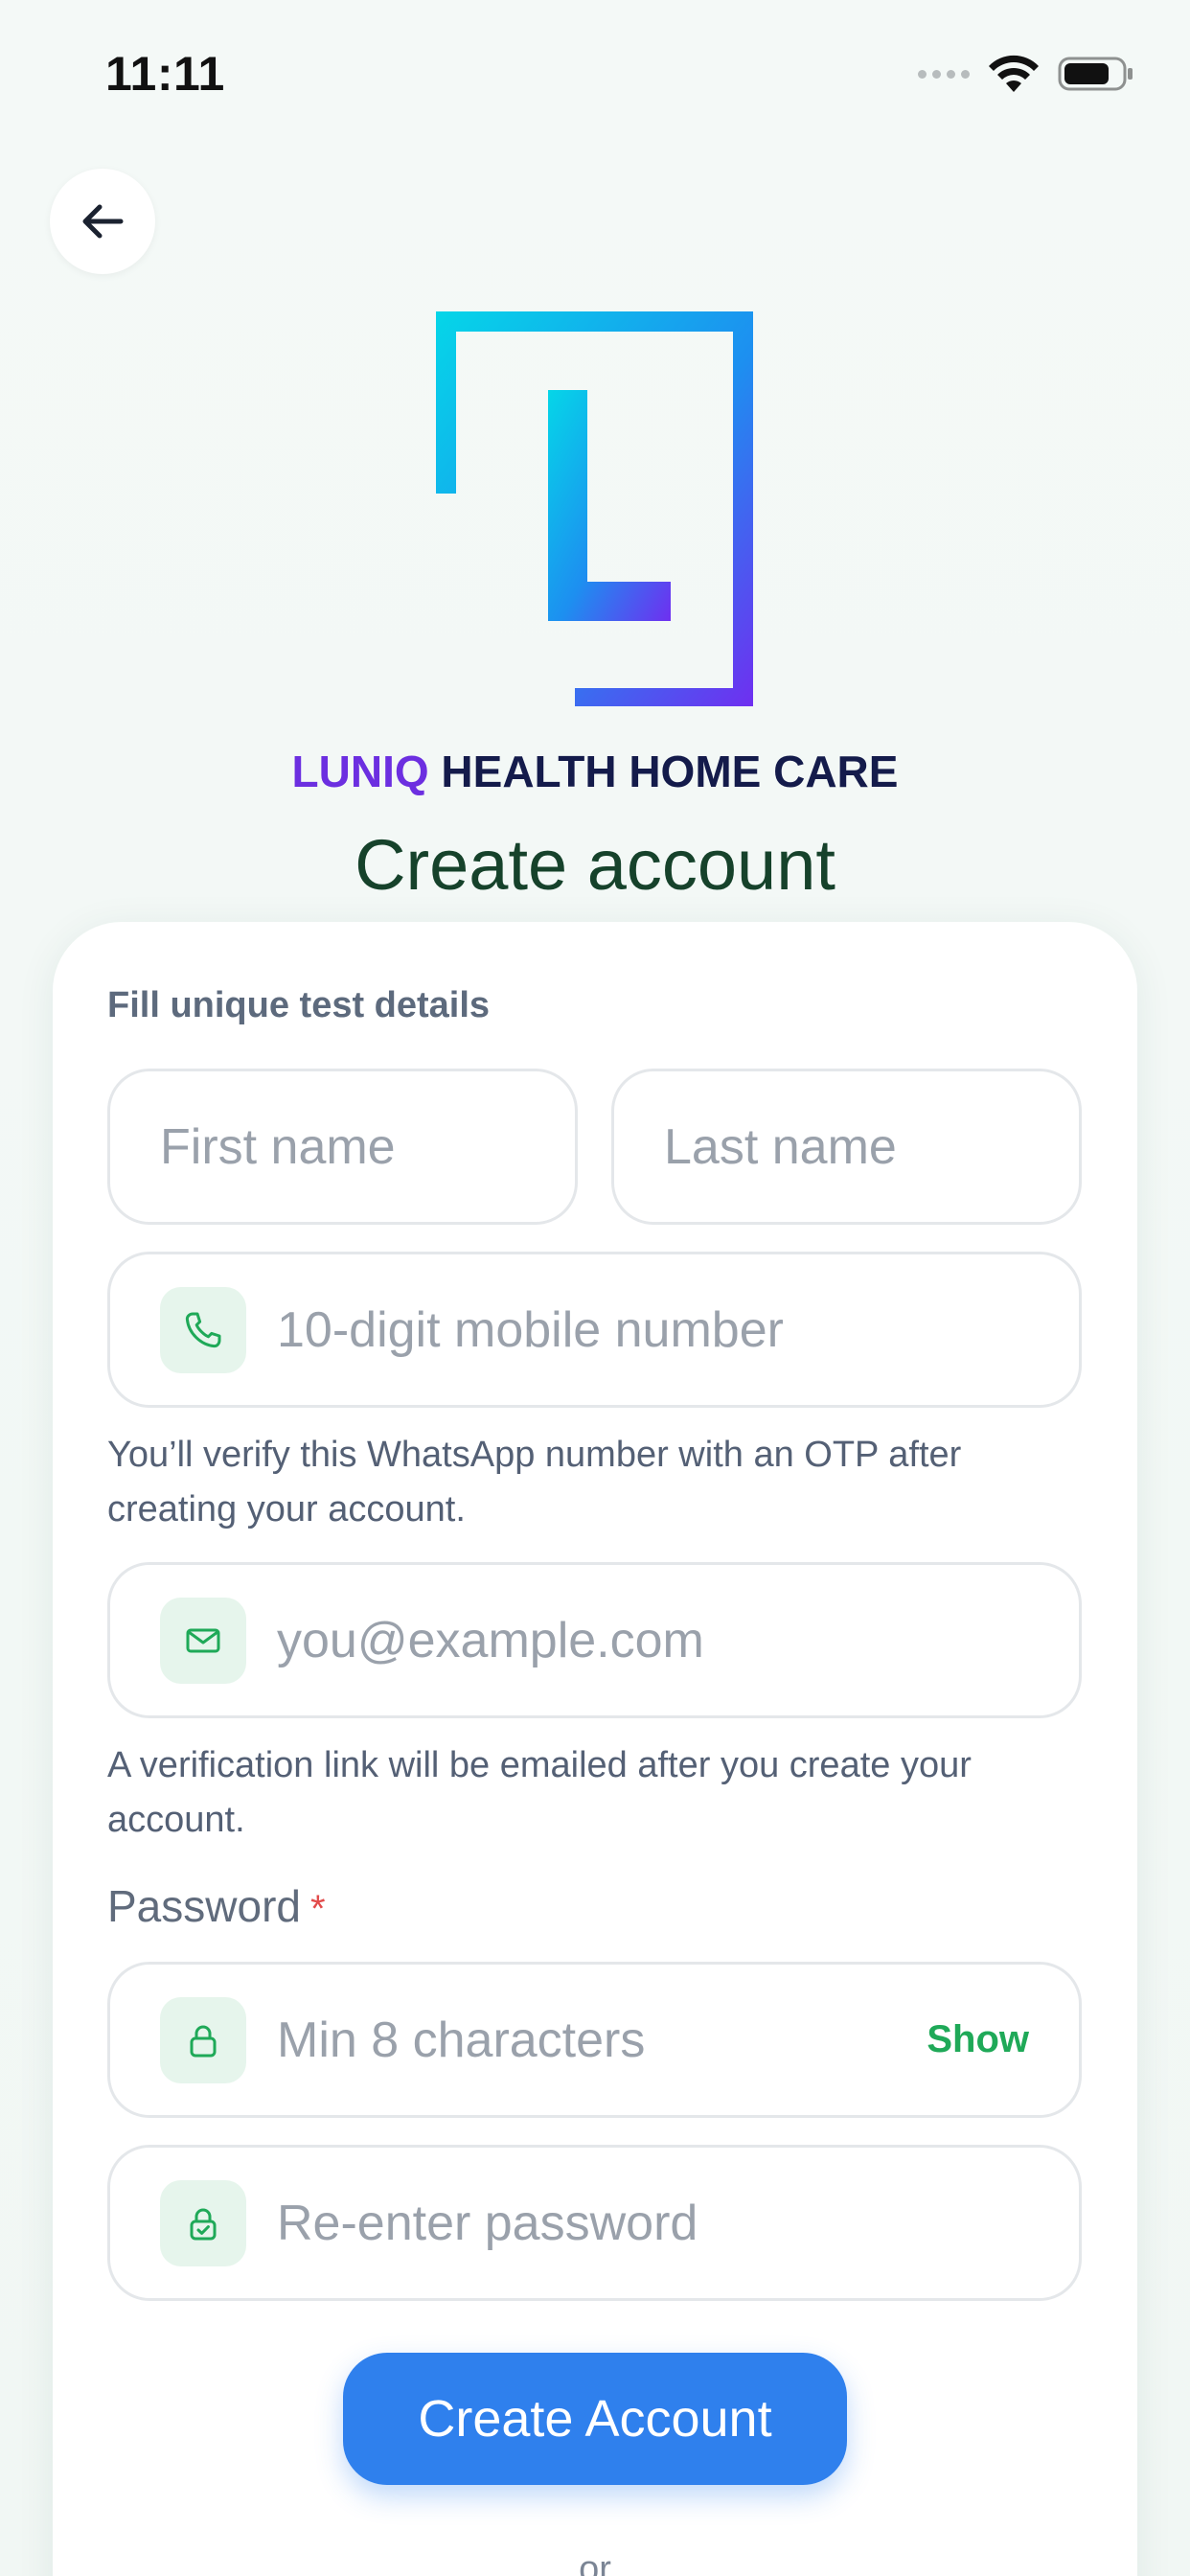  I want to click on lock-icon, so click(203, 2041).